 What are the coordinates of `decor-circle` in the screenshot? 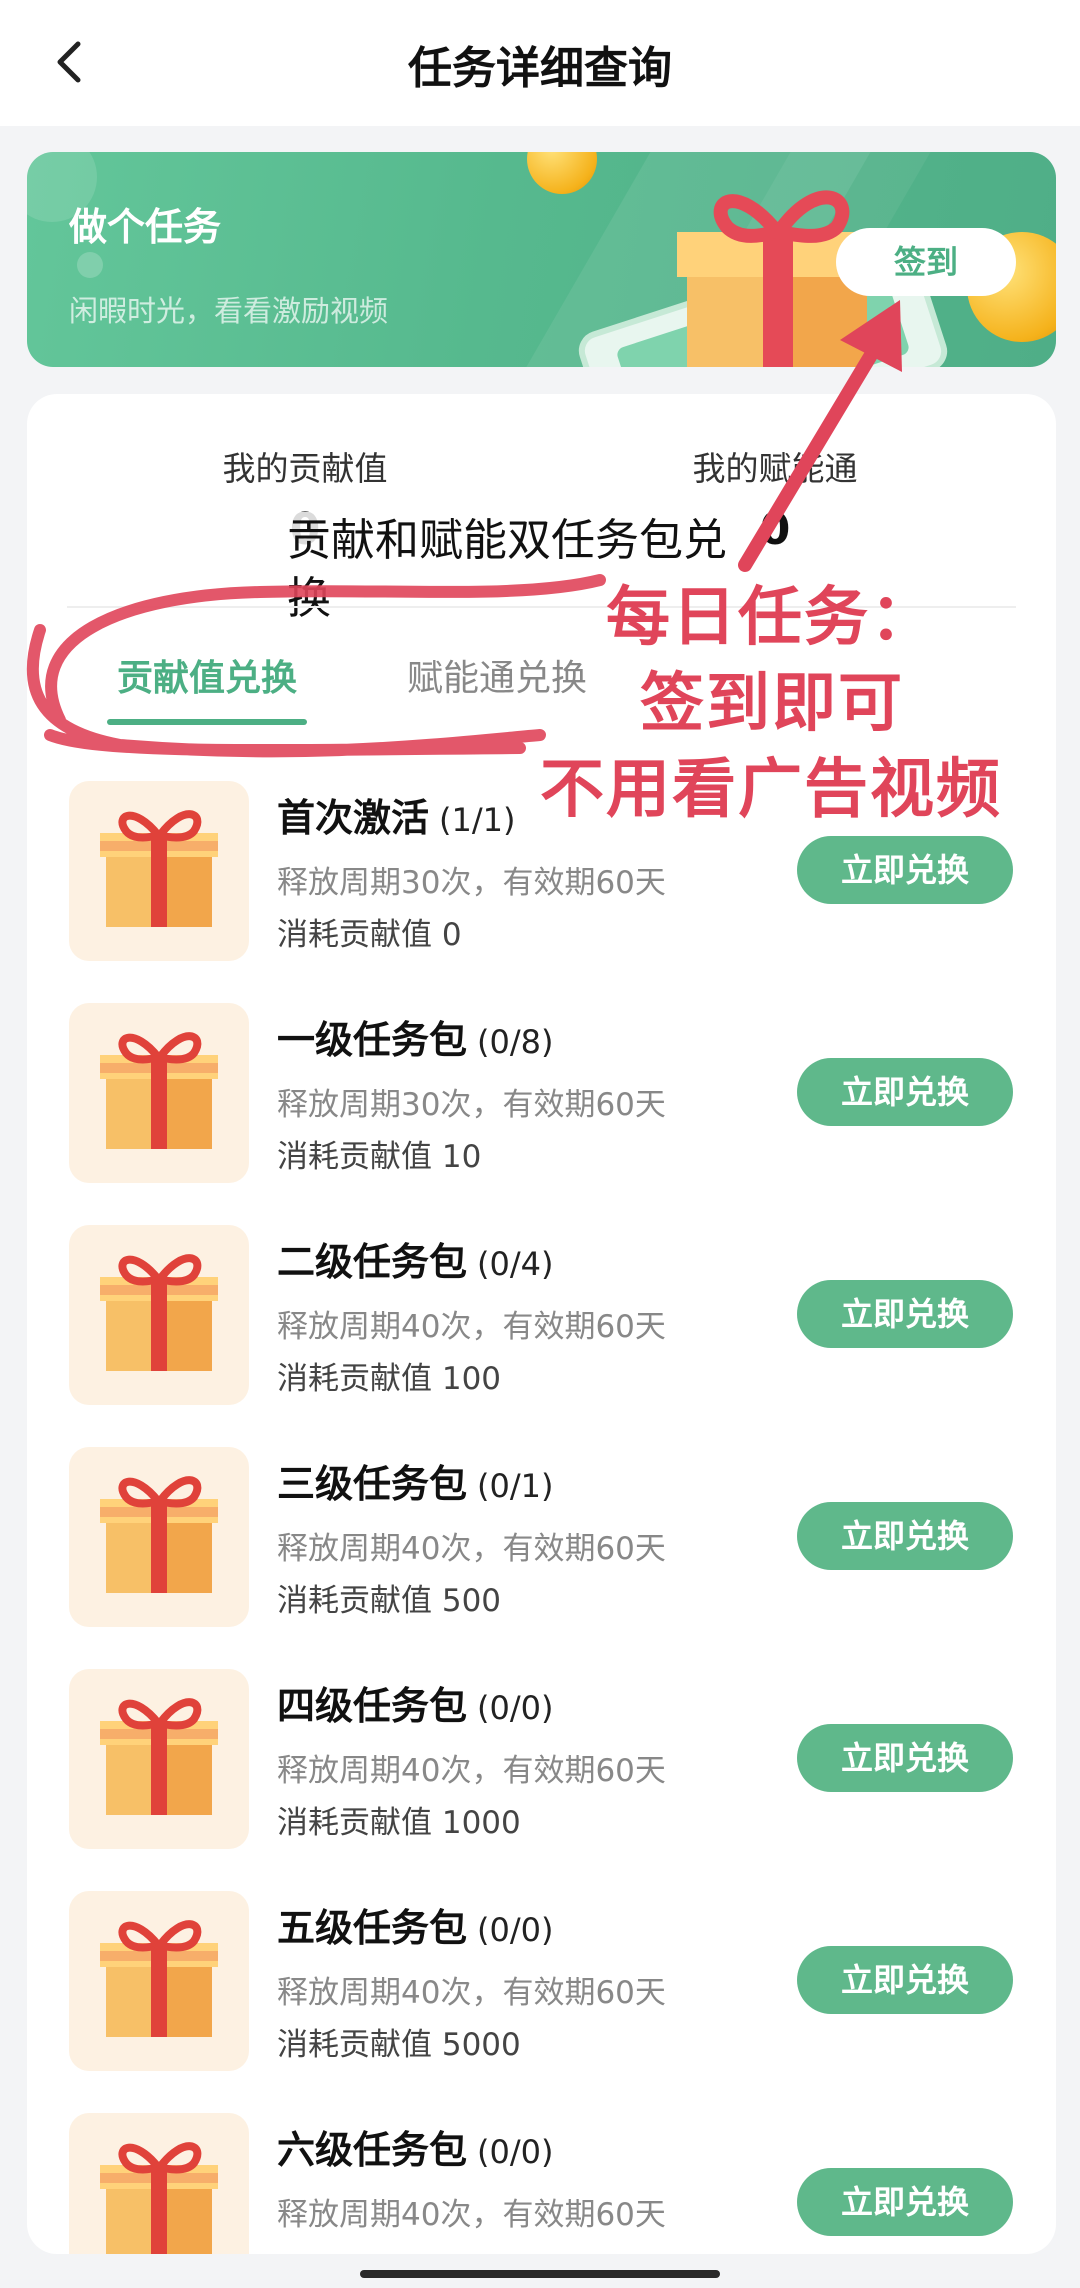 It's located at (90, 265).